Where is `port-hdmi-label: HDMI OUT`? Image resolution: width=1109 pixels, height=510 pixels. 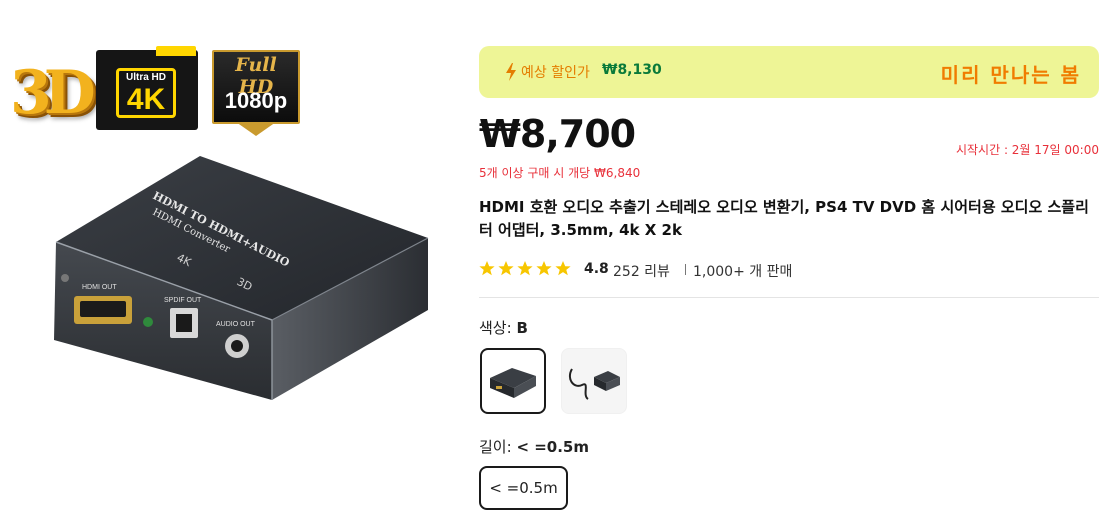
port-hdmi-label: HDMI OUT is located at coordinates (99, 287).